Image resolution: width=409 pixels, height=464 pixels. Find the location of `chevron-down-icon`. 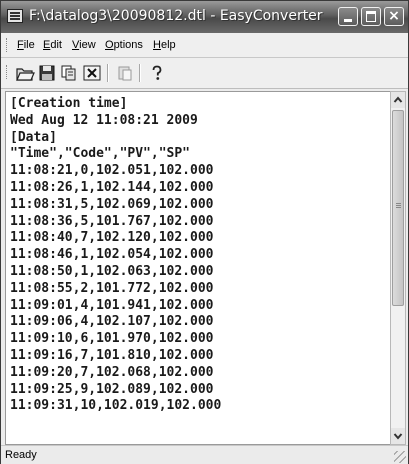

chevron-down-icon is located at coordinates (398, 436).